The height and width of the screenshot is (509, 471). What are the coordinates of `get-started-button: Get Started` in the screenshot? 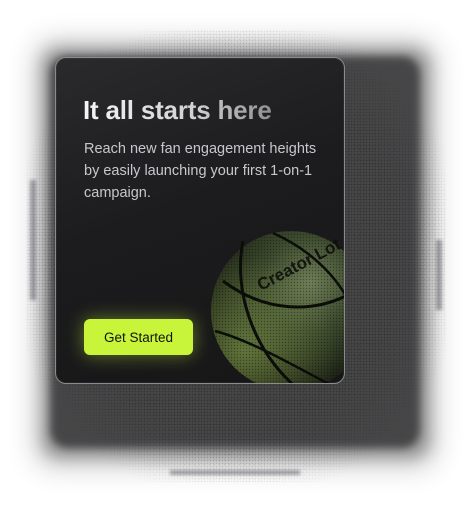 It's located at (138, 337).